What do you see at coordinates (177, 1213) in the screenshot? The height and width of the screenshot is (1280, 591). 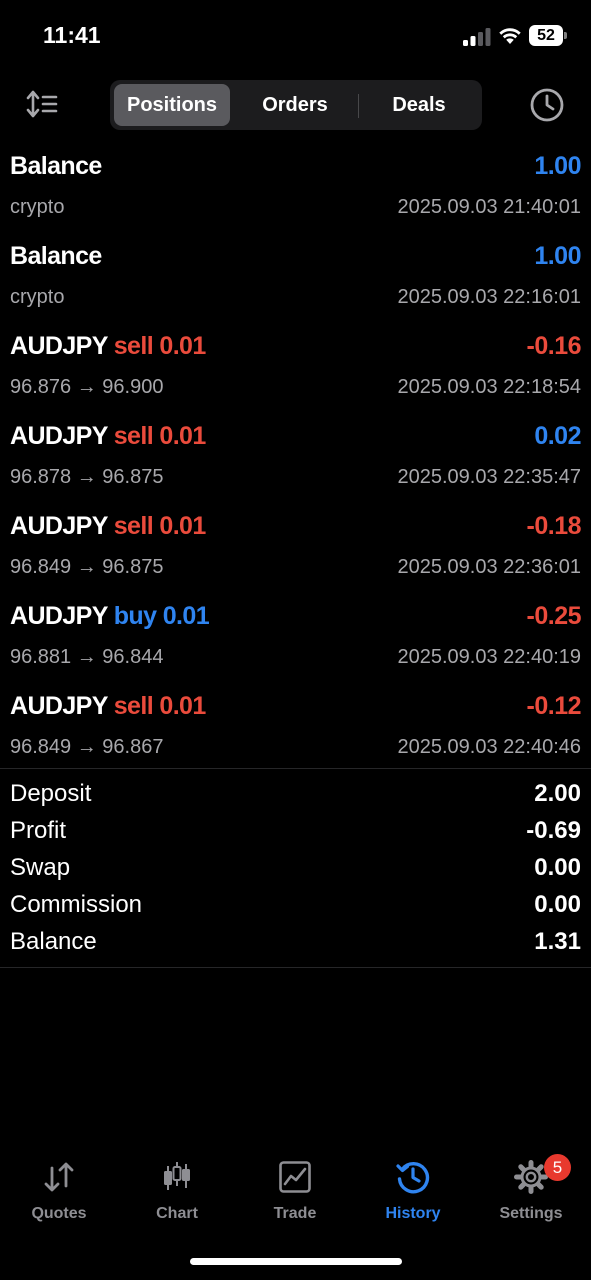 I see `tab-label: Chart` at bounding box center [177, 1213].